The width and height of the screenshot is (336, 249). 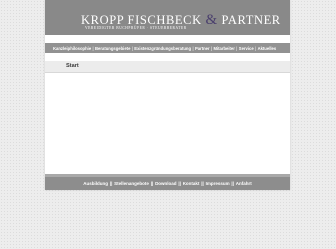 What do you see at coordinates (251, 20) in the screenshot?
I see `logo-name-part2: PARTNER` at bounding box center [251, 20].